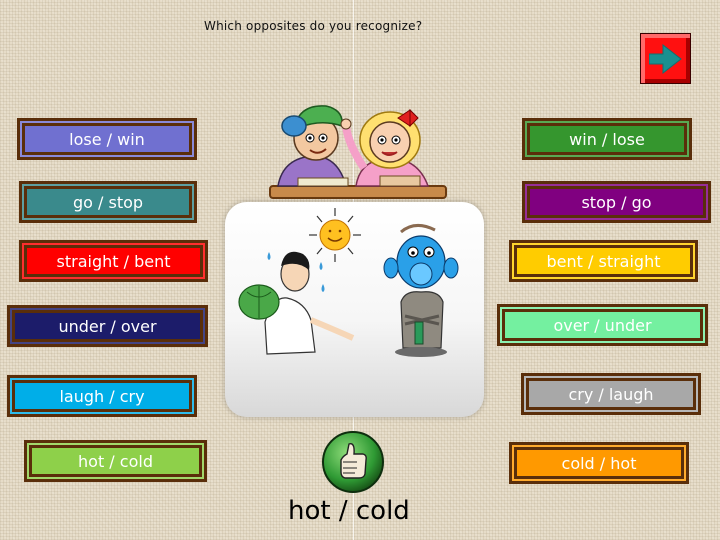  Describe the element at coordinates (335, 235) in the screenshot. I see `sun-icon` at that location.